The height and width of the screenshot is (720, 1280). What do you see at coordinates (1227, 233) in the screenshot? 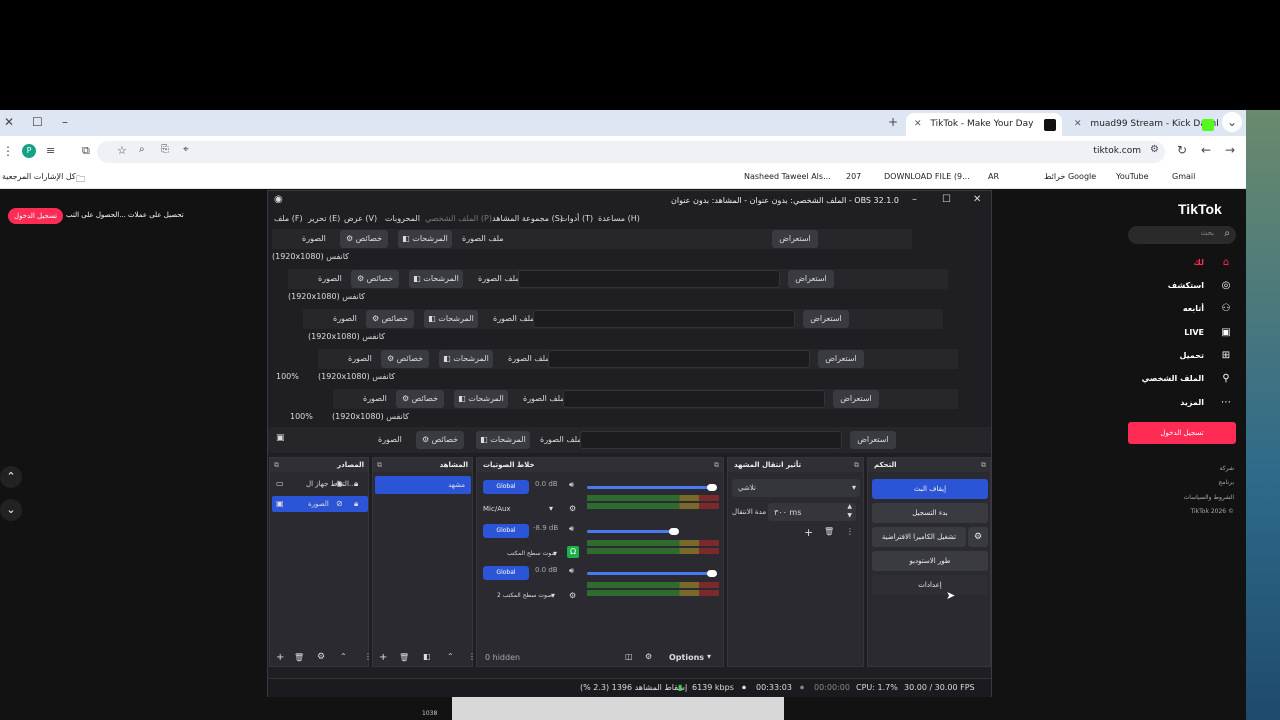
I see `search-icon: ⌕` at bounding box center [1227, 233].